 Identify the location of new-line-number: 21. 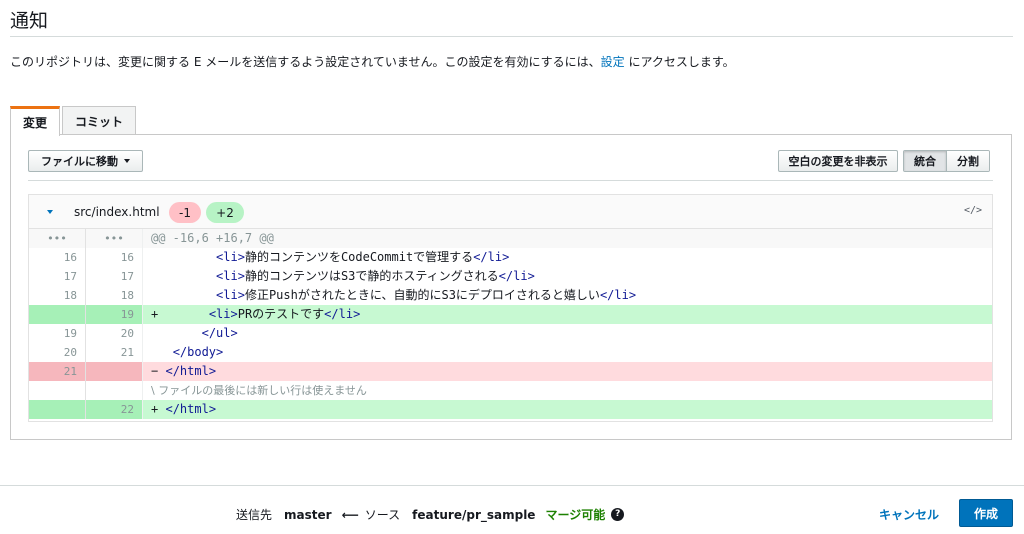
(114, 352).